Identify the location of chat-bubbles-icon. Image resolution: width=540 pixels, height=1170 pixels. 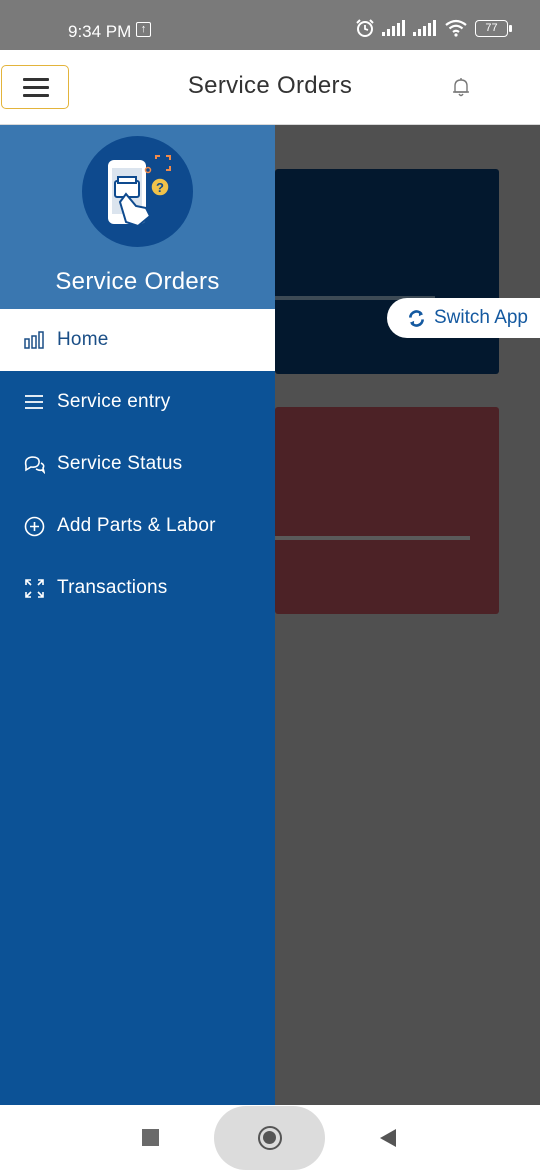
(34, 464).